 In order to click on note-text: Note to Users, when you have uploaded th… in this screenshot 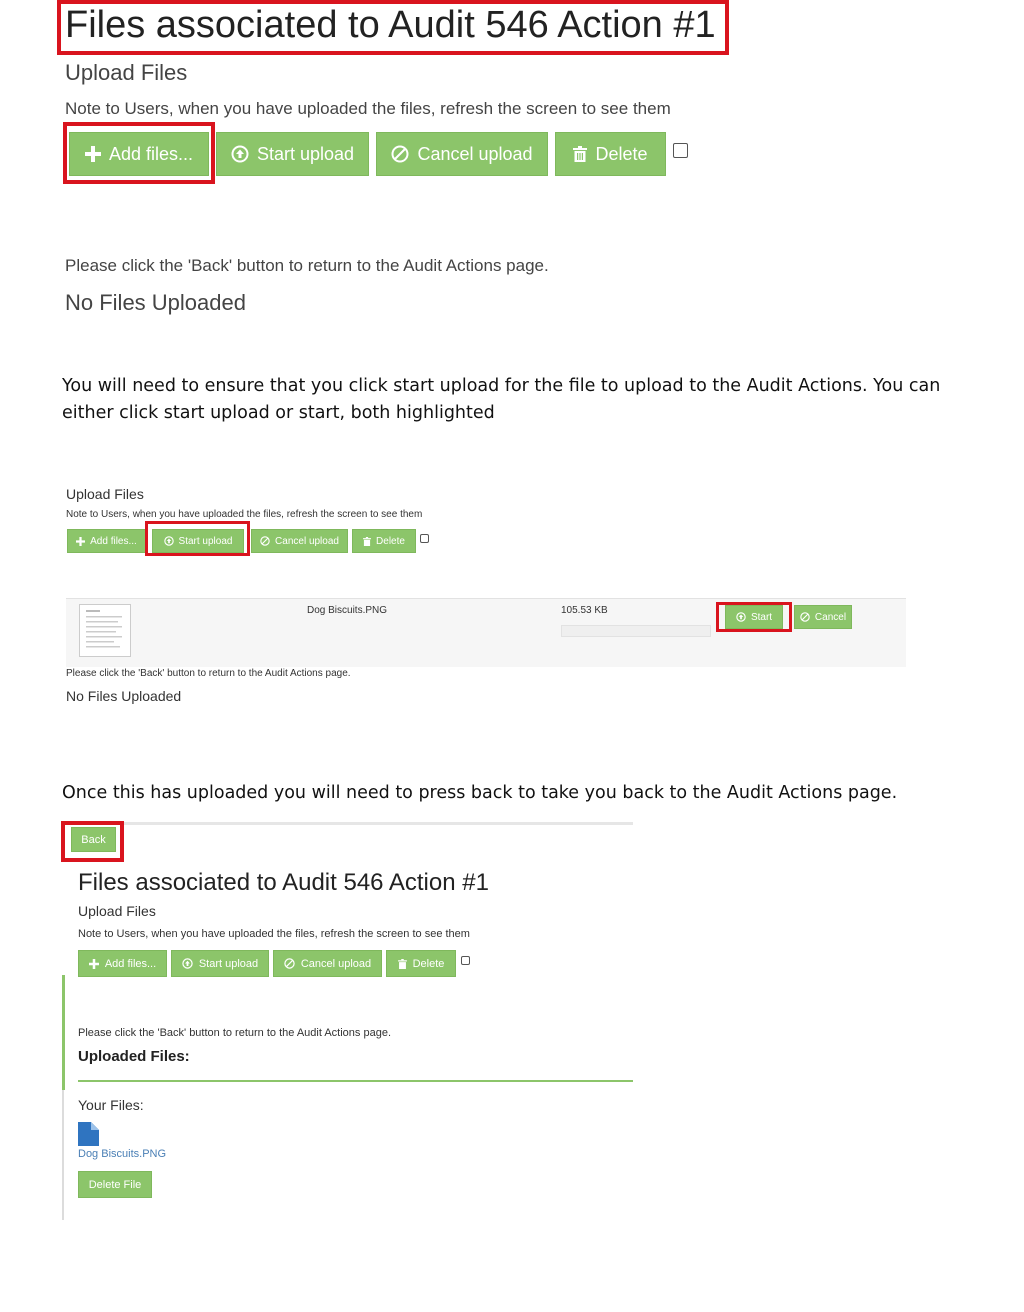, I will do `click(368, 108)`.